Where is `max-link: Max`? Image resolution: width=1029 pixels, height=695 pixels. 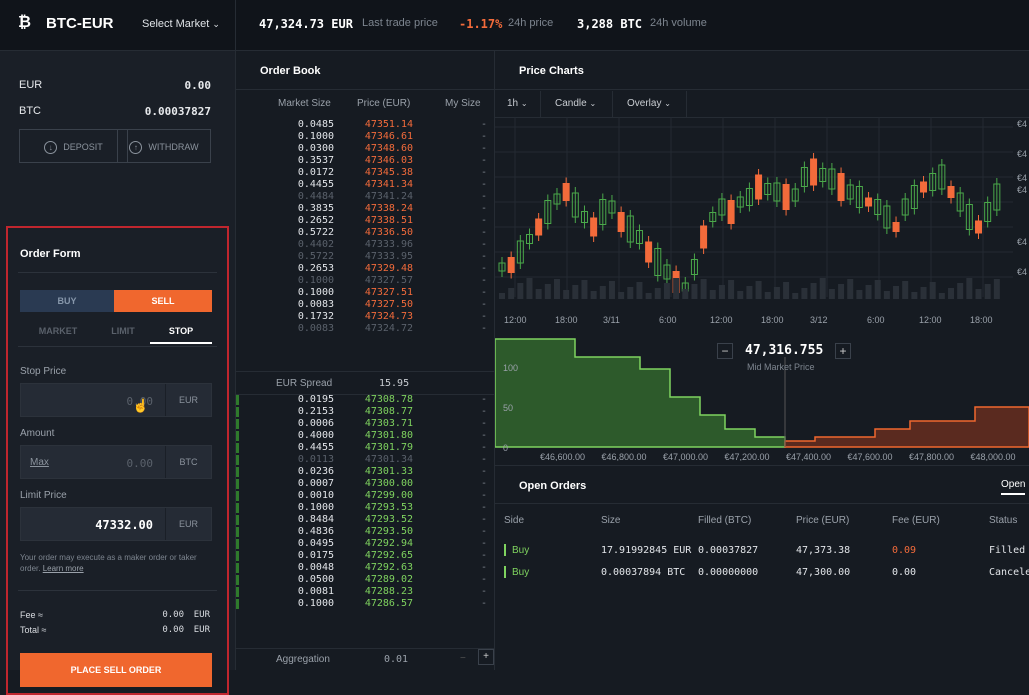 max-link: Max is located at coordinates (39, 462).